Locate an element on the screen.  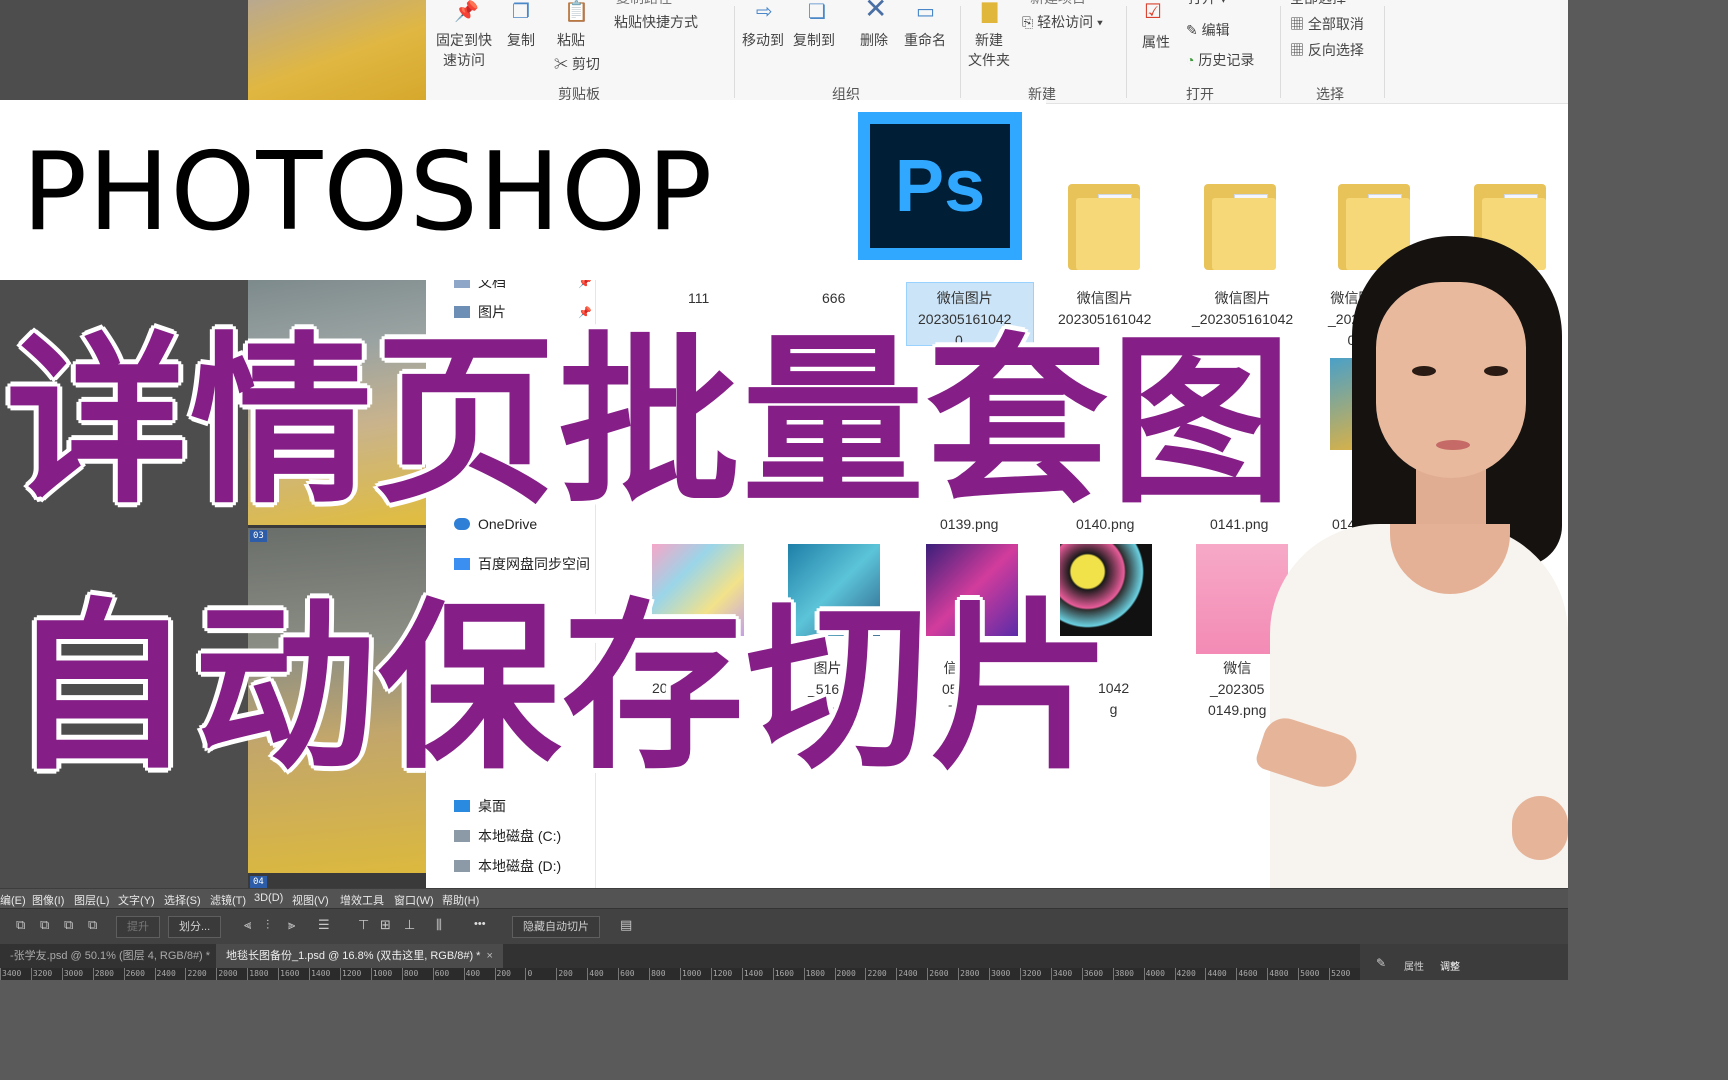
paste-button: 粘贴 is located at coordinates (571, 40).